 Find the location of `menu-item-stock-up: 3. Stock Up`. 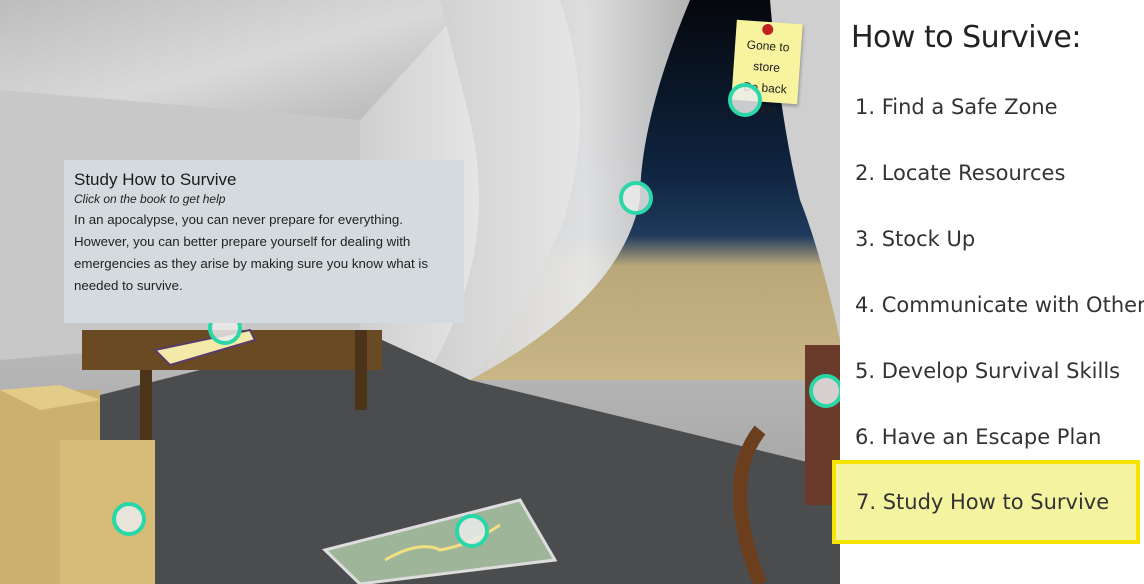

menu-item-stock-up: 3. Stock Up is located at coordinates (992, 239).